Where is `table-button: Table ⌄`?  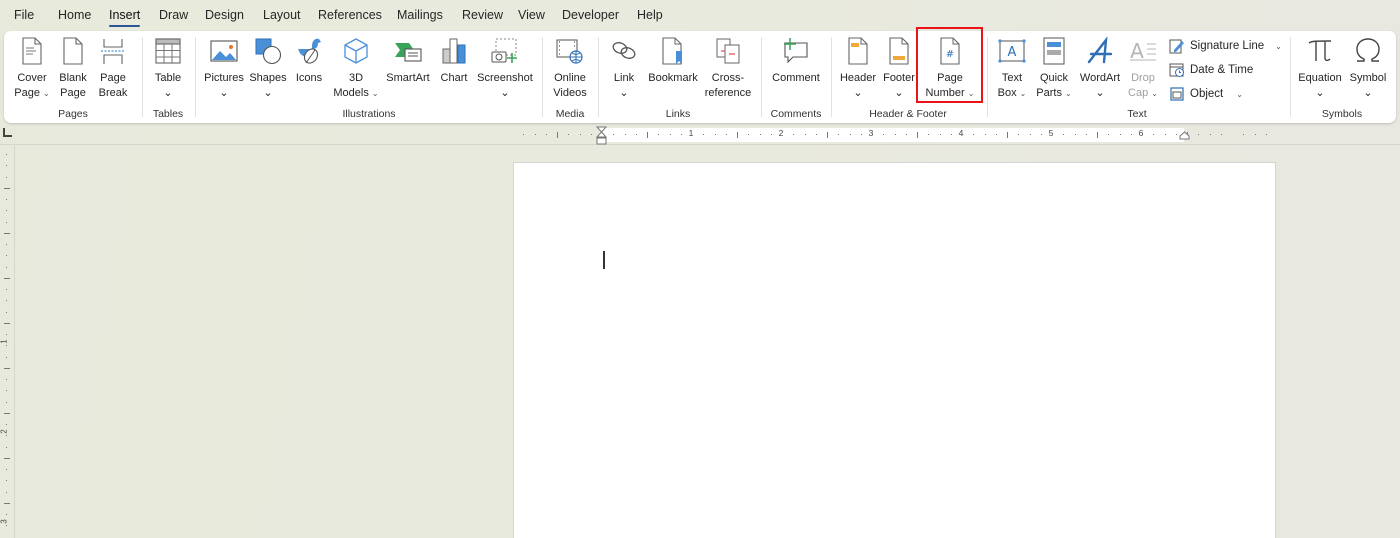 table-button: Table ⌄ is located at coordinates (168, 69).